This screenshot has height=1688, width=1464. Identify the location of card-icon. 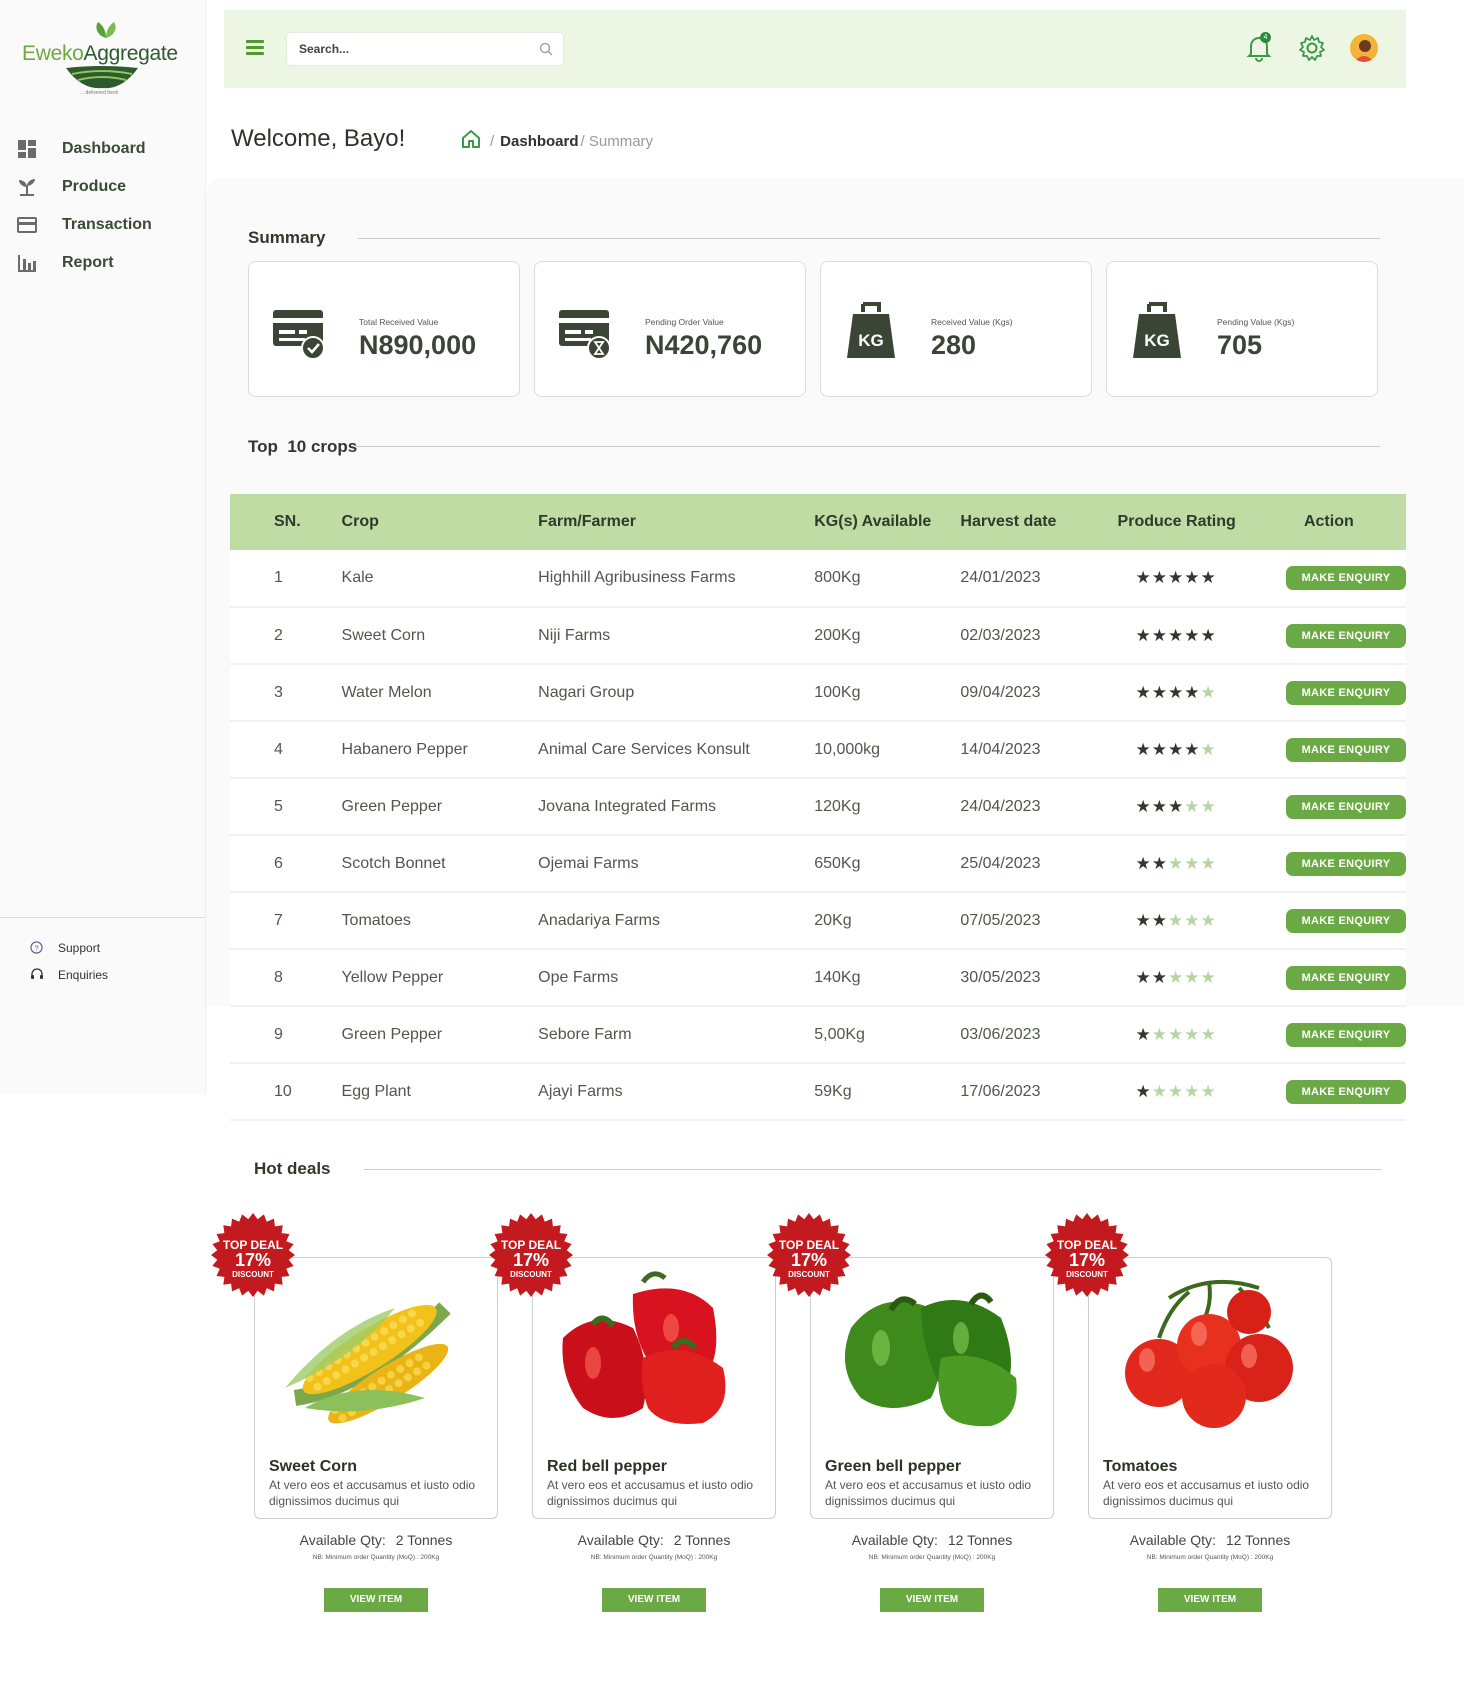
(27, 225).